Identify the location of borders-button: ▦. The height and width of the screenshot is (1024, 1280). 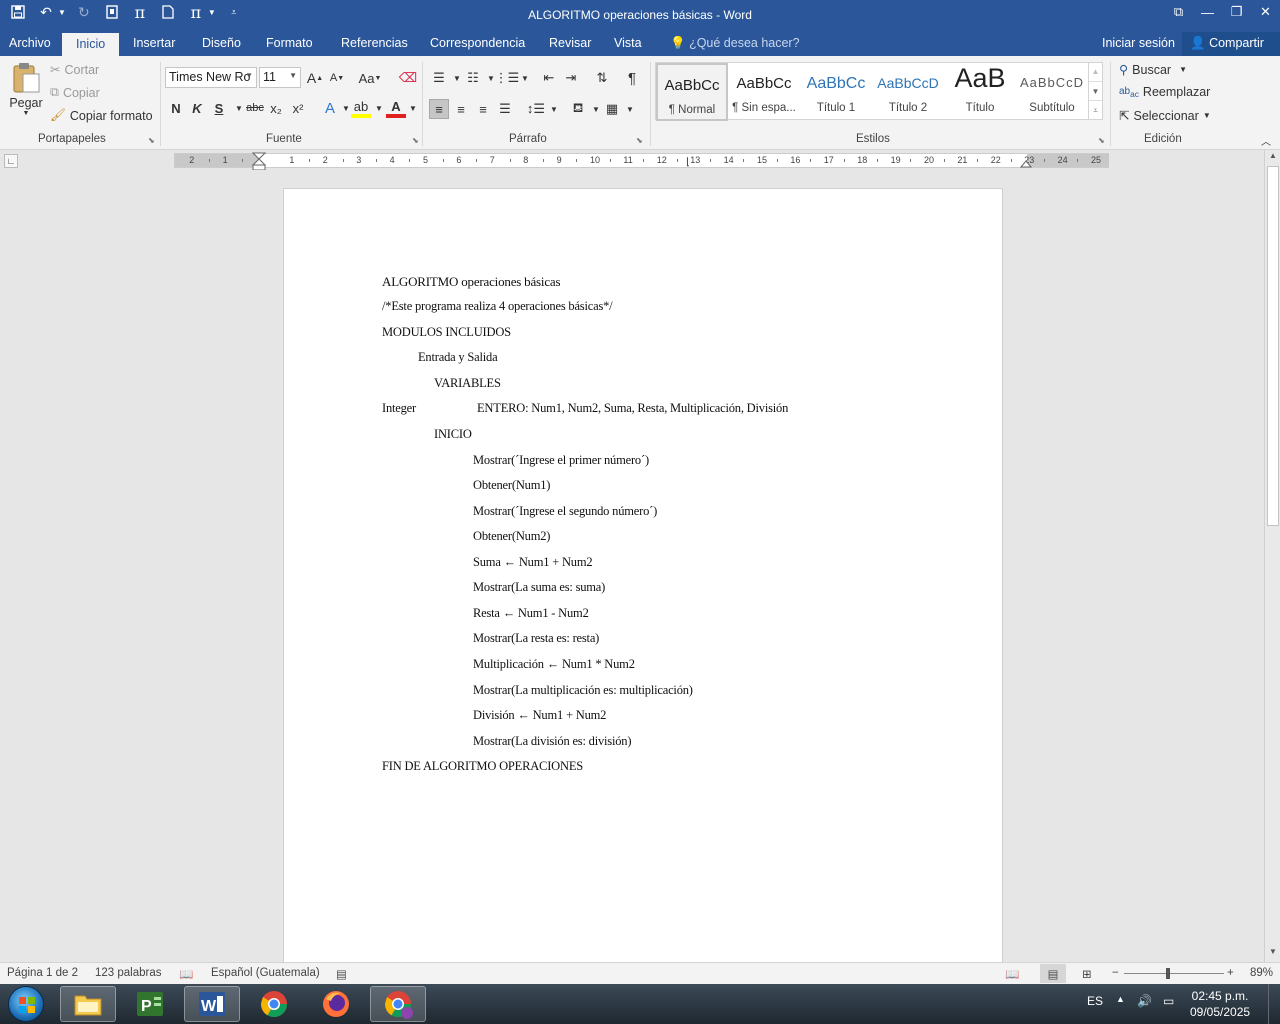
(612, 109).